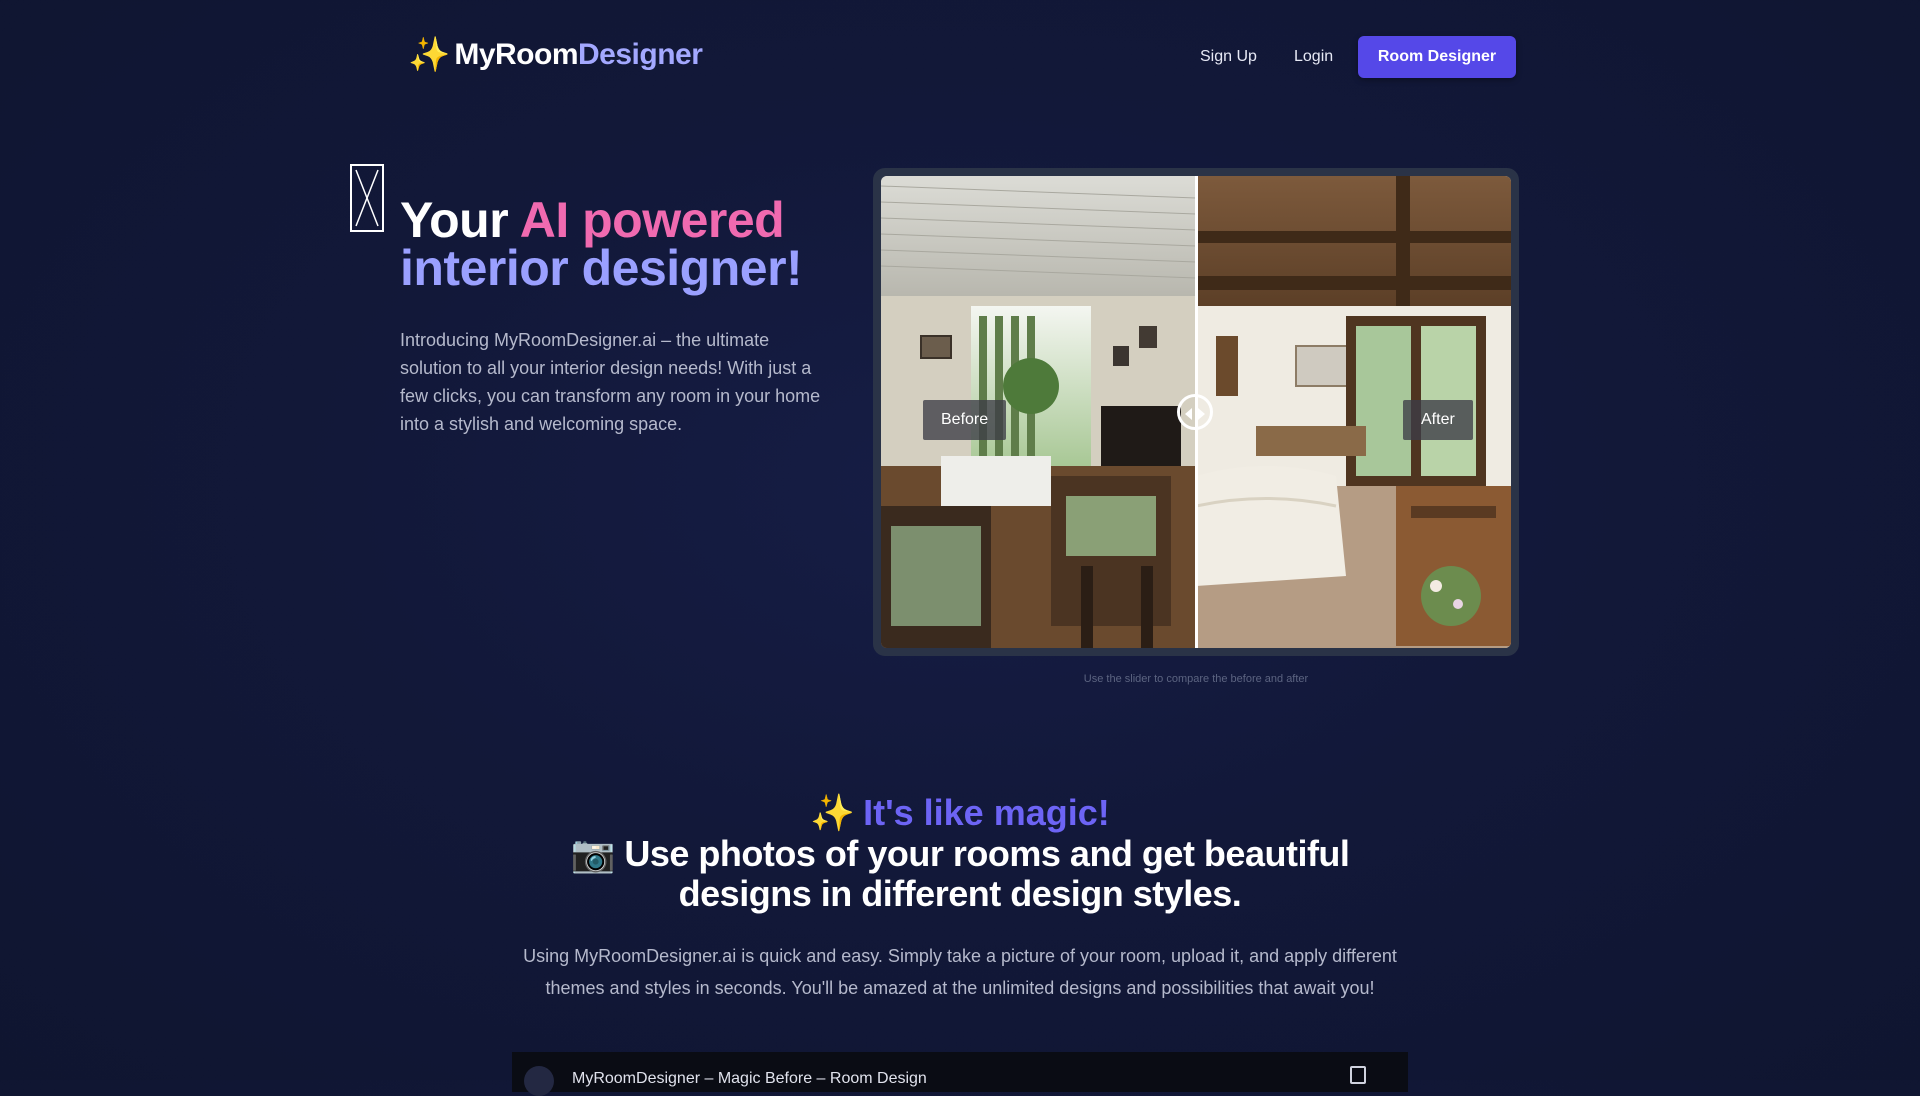 The height and width of the screenshot is (1096, 1920). I want to click on signup-link: Sign Up, so click(1228, 57).